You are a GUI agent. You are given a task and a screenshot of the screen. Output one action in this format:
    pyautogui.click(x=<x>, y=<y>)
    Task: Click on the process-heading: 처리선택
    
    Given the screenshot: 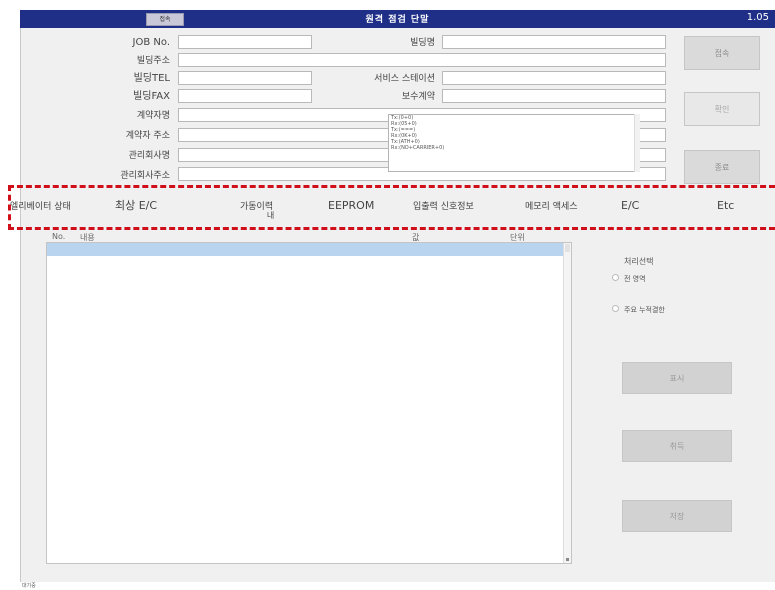 What is the action you would take?
    pyautogui.click(x=639, y=261)
    